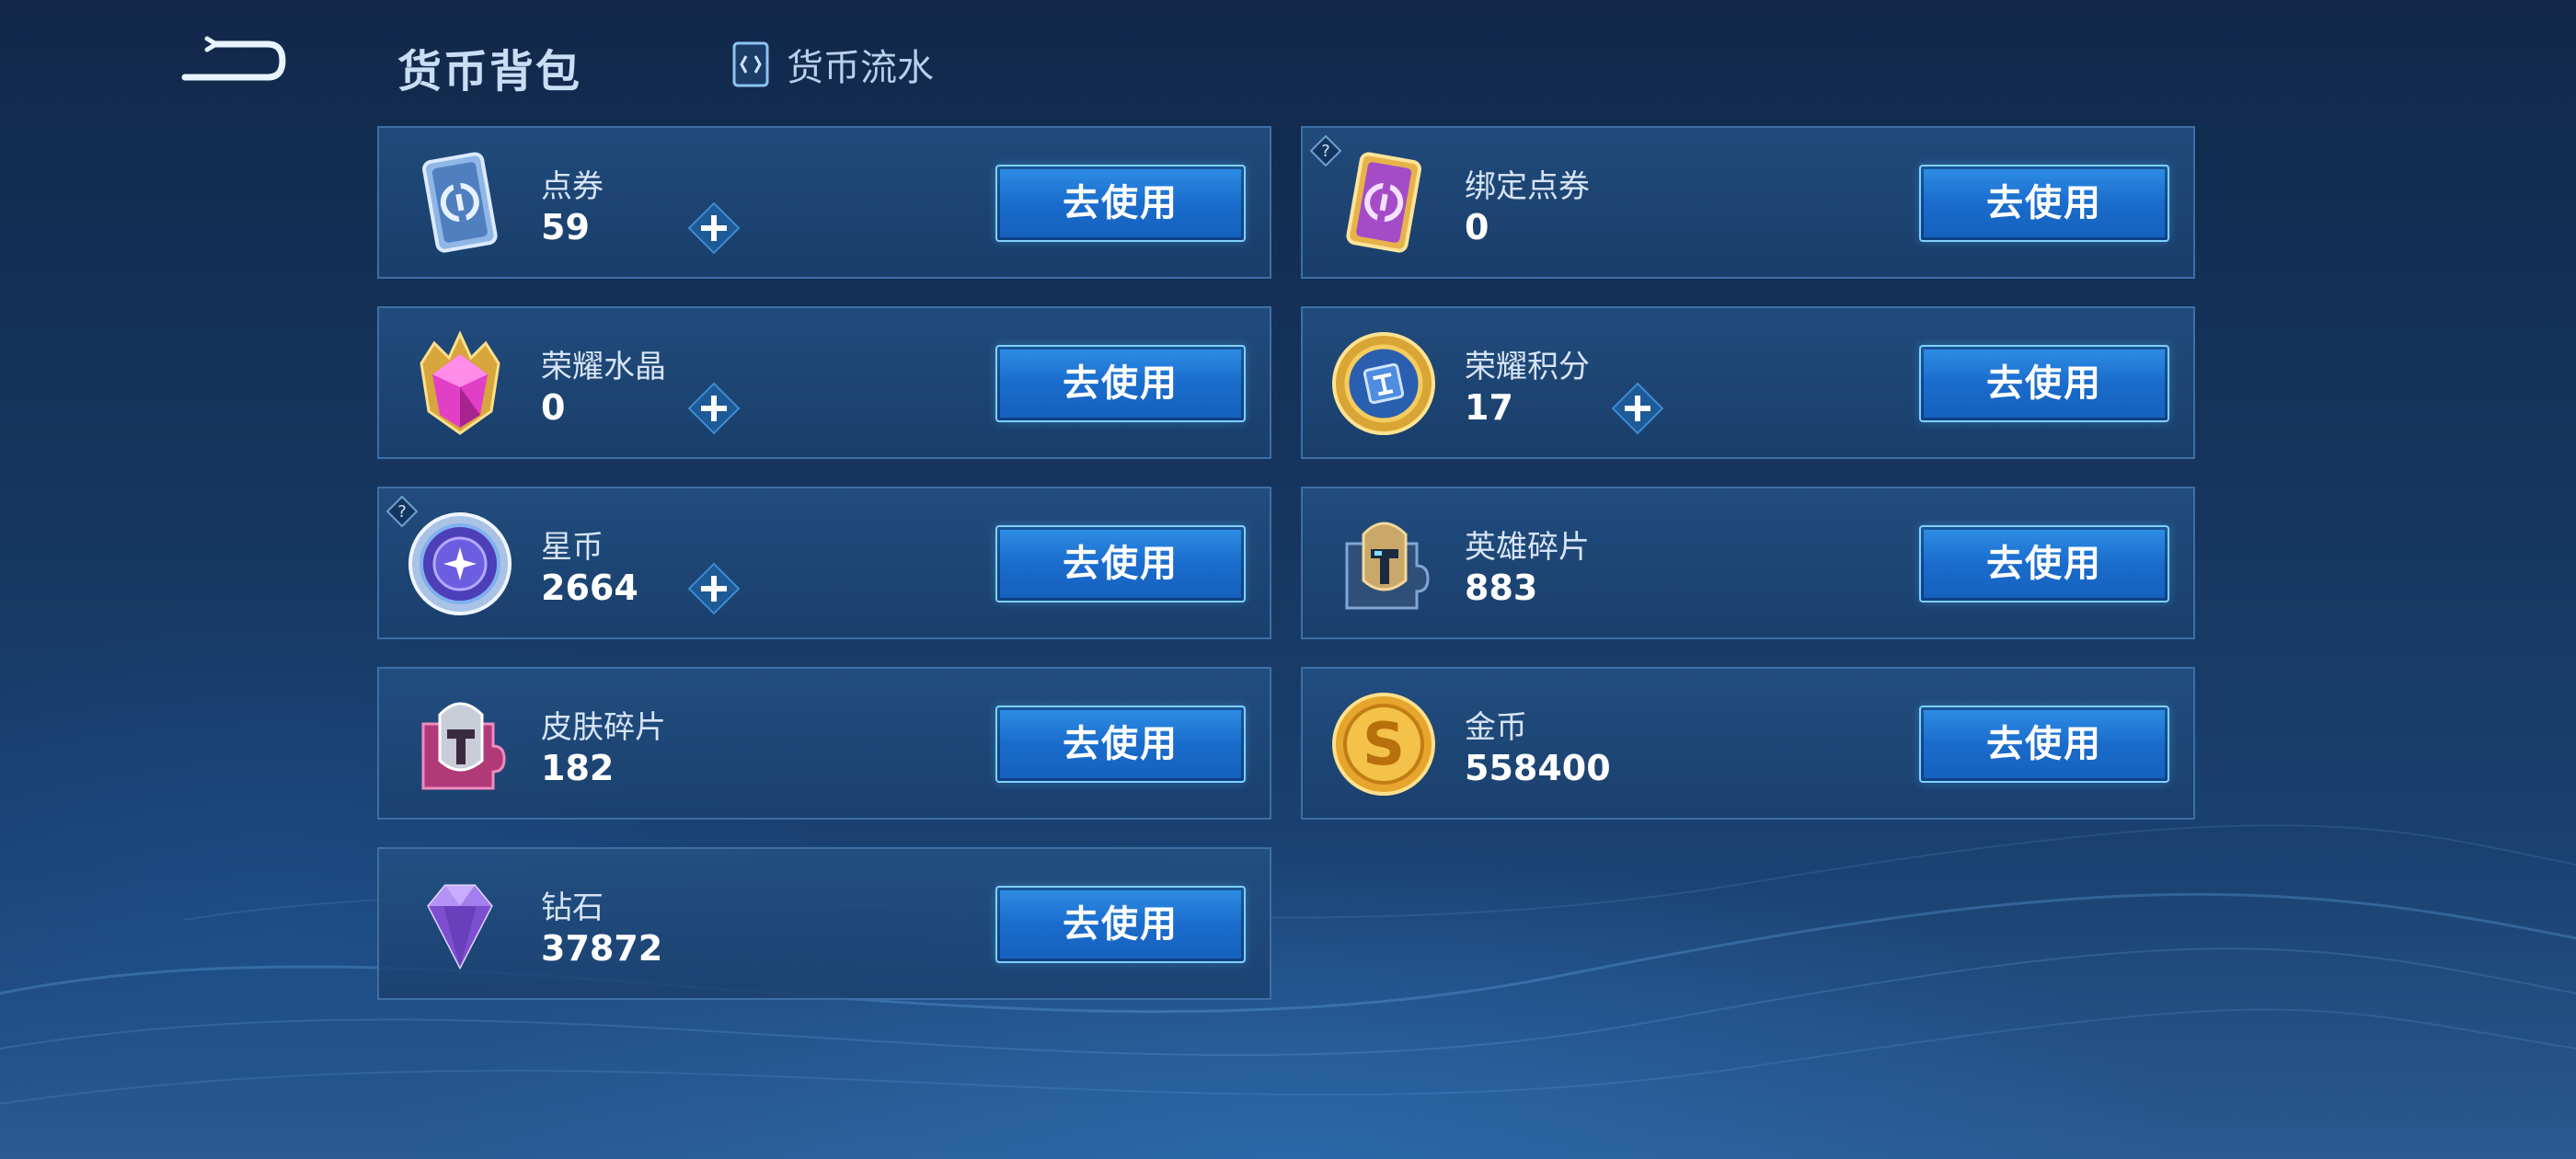 The image size is (2576, 1159). I want to click on currency-flow-tab: 货币流水, so click(832, 64).